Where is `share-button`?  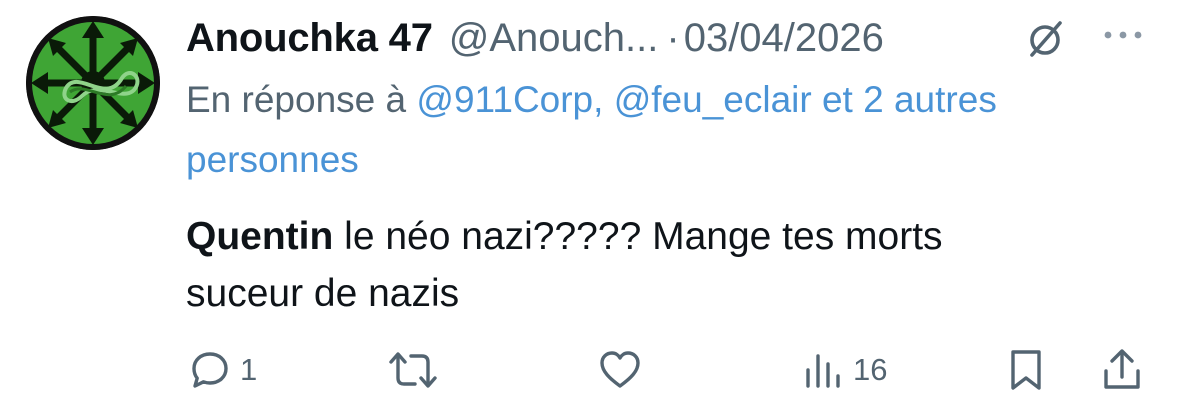 share-button is located at coordinates (1122, 370).